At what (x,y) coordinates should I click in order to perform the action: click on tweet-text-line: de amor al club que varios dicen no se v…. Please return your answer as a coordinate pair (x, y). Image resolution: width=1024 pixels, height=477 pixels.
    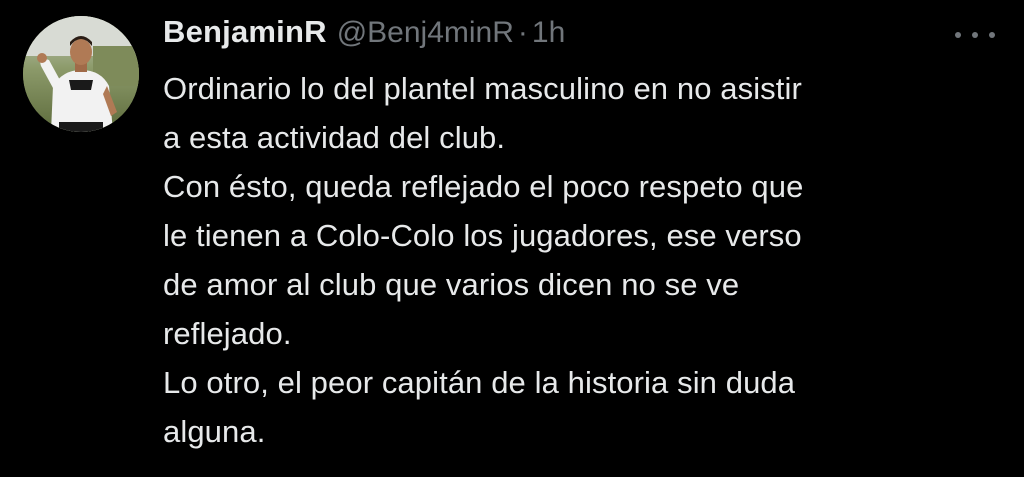
    Looking at the image, I should click on (451, 284).